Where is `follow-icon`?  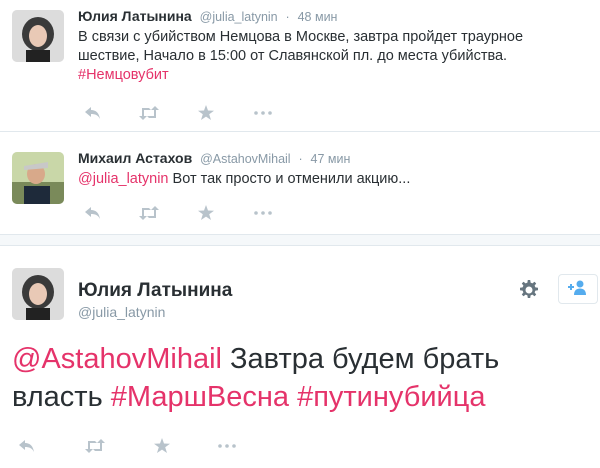
follow-icon is located at coordinates (578, 289).